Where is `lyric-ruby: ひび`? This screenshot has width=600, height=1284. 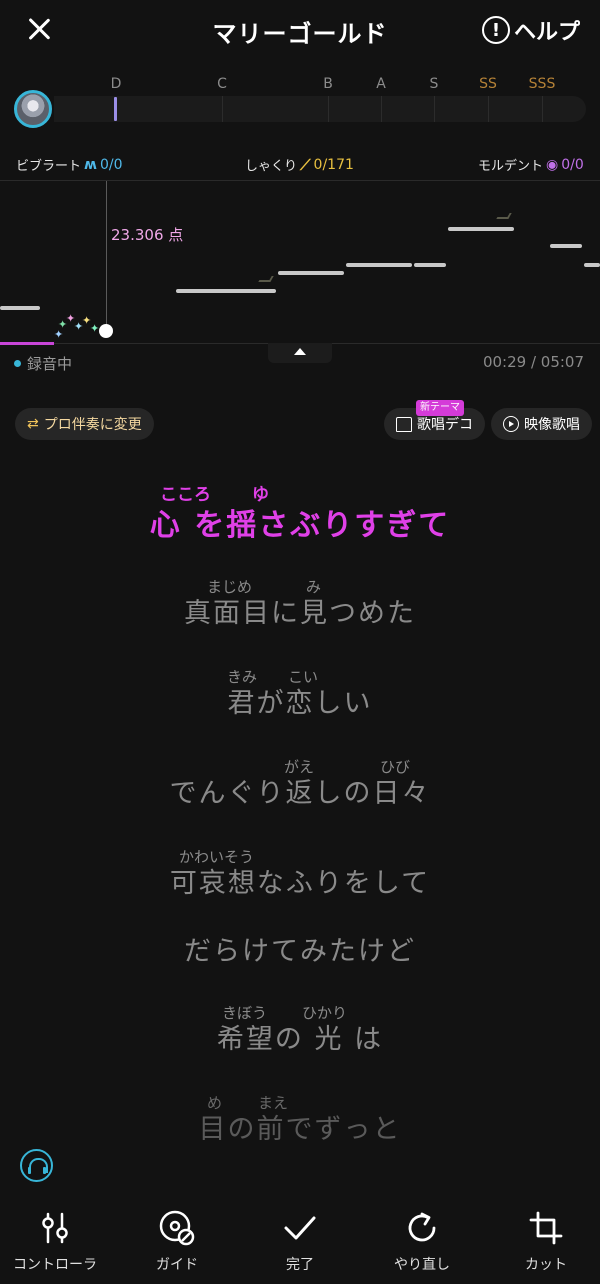
lyric-ruby: ひび is located at coordinates (395, 767).